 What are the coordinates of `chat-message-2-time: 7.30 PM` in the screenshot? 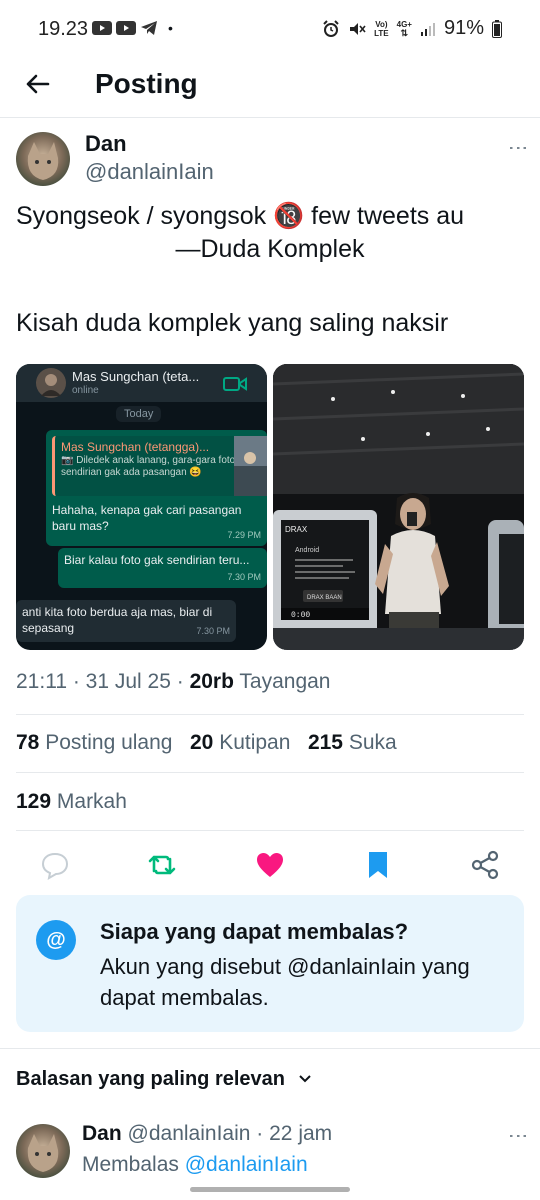 It's located at (244, 577).